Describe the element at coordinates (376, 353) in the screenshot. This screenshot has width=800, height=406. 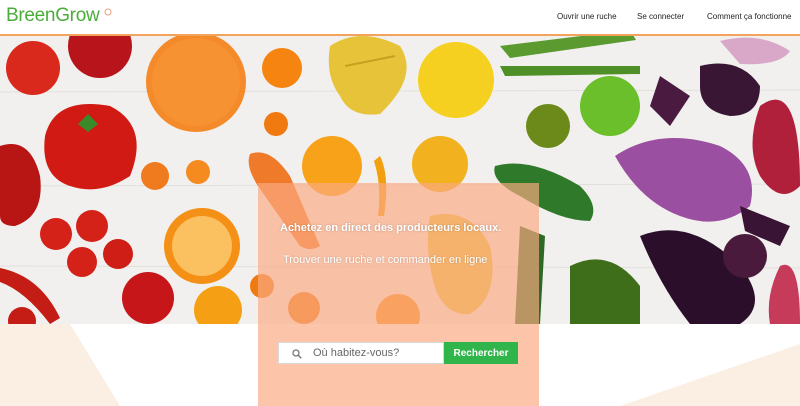
I see `search-input` at that location.